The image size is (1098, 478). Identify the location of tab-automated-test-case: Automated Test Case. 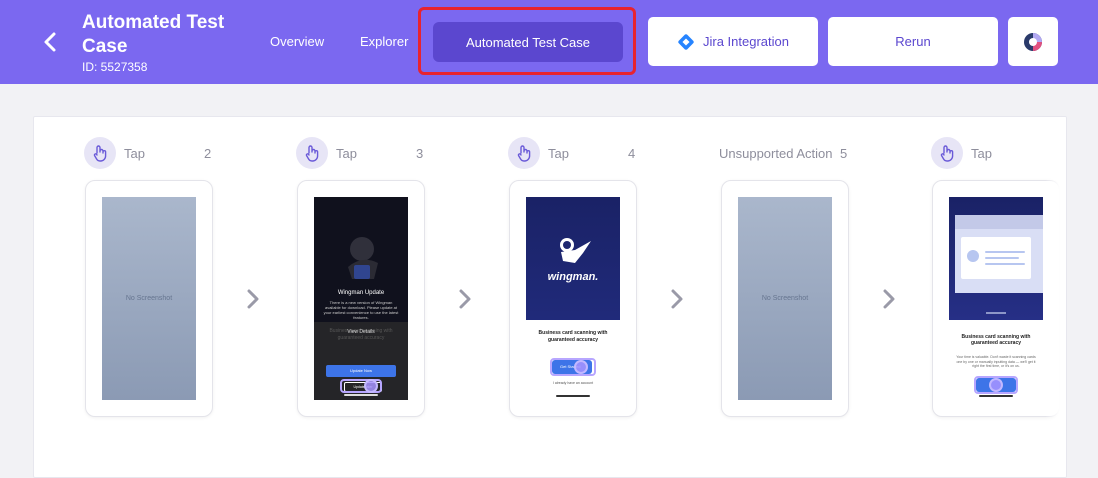
(528, 42).